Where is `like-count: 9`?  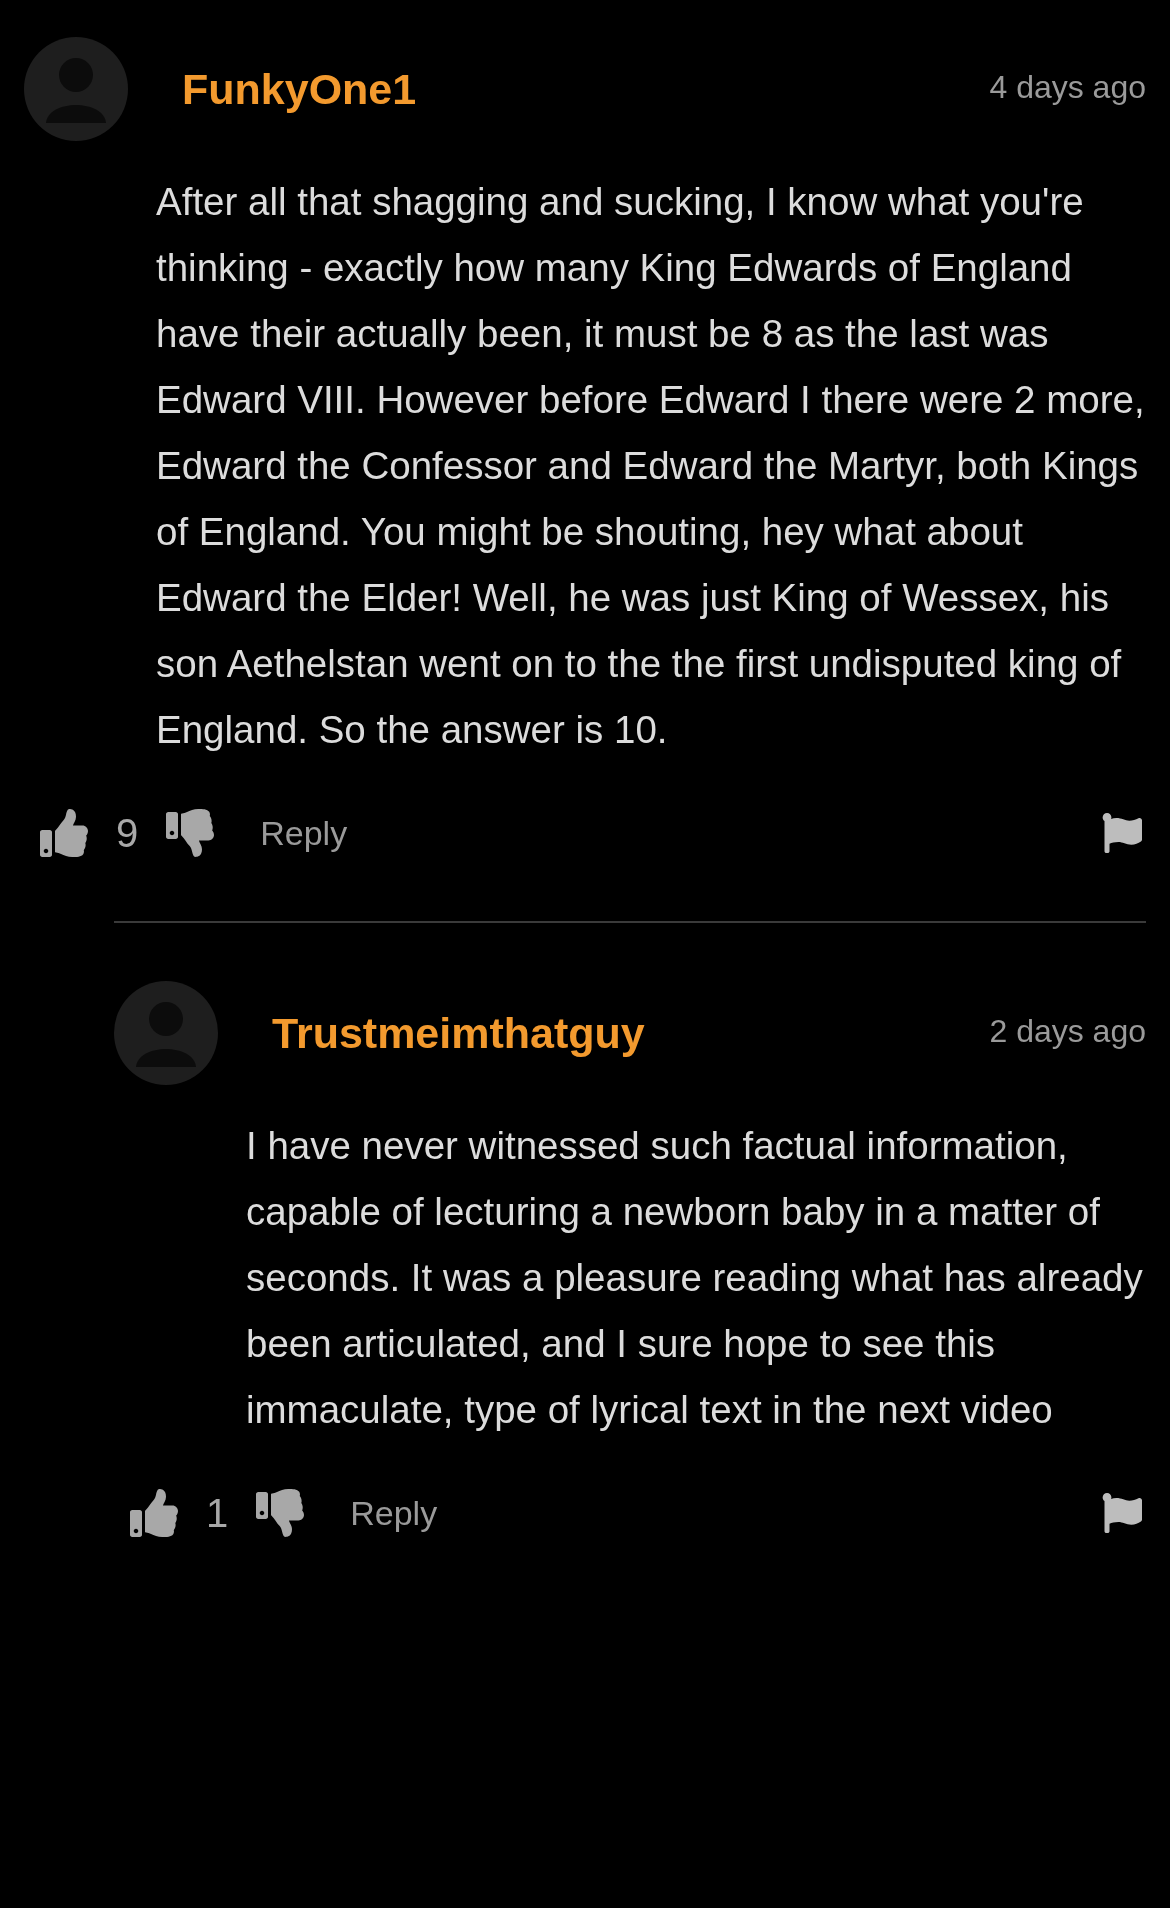 like-count: 9 is located at coordinates (127, 833).